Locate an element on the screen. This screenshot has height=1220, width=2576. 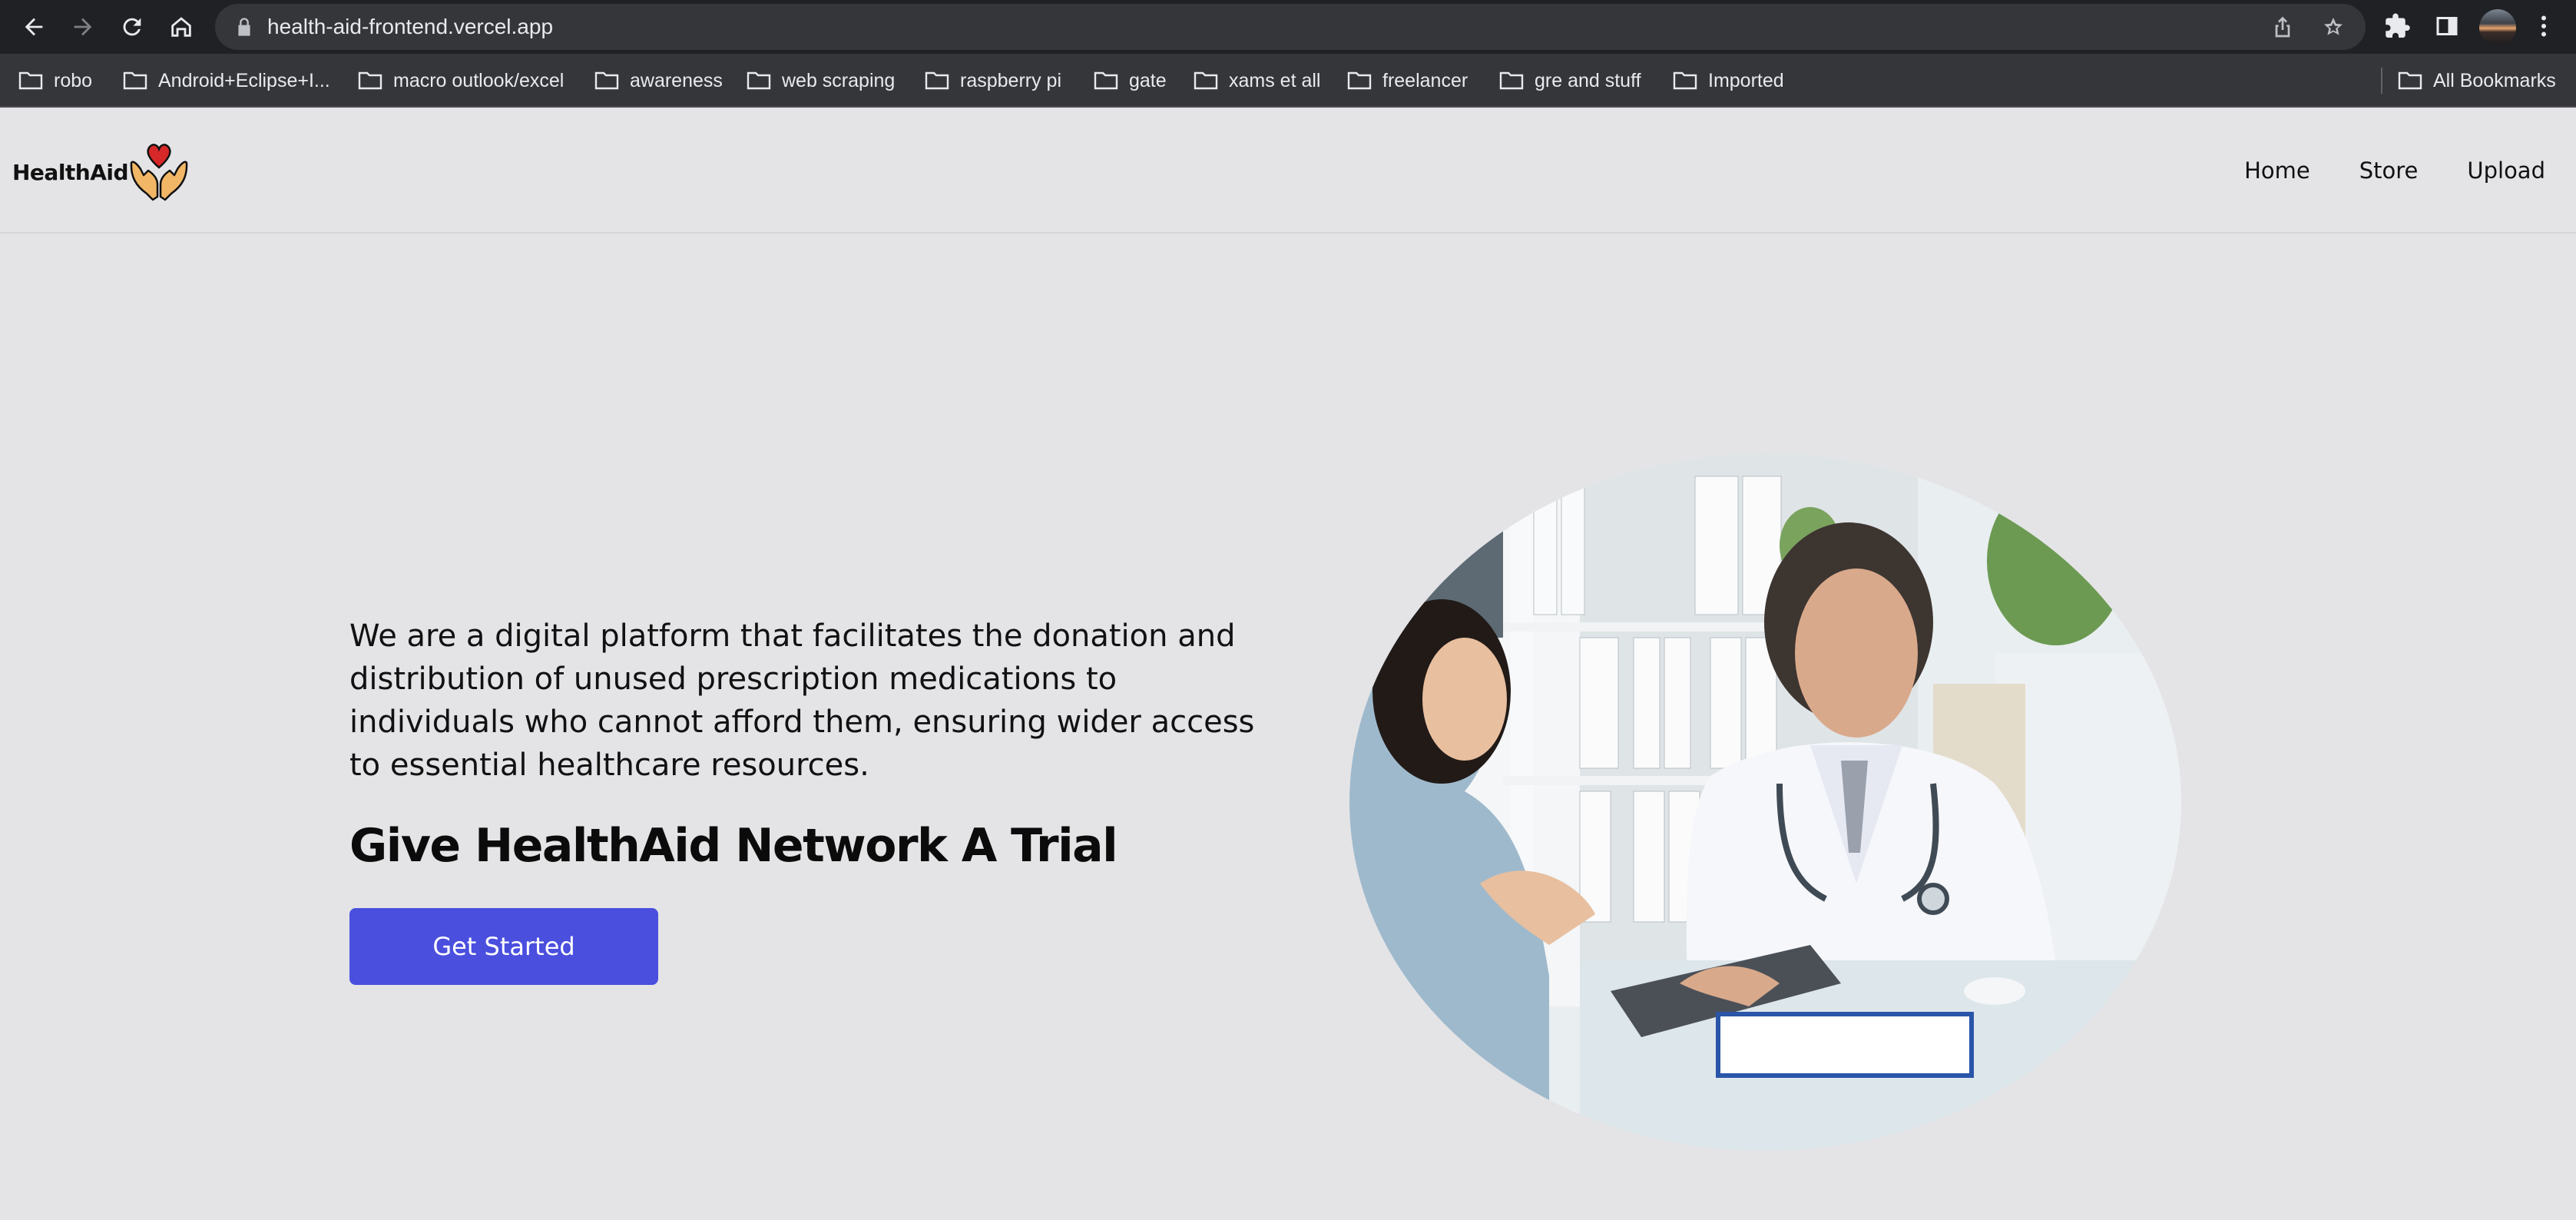
all-bookmarks-button: All Bookmarks is located at coordinates (2477, 81).